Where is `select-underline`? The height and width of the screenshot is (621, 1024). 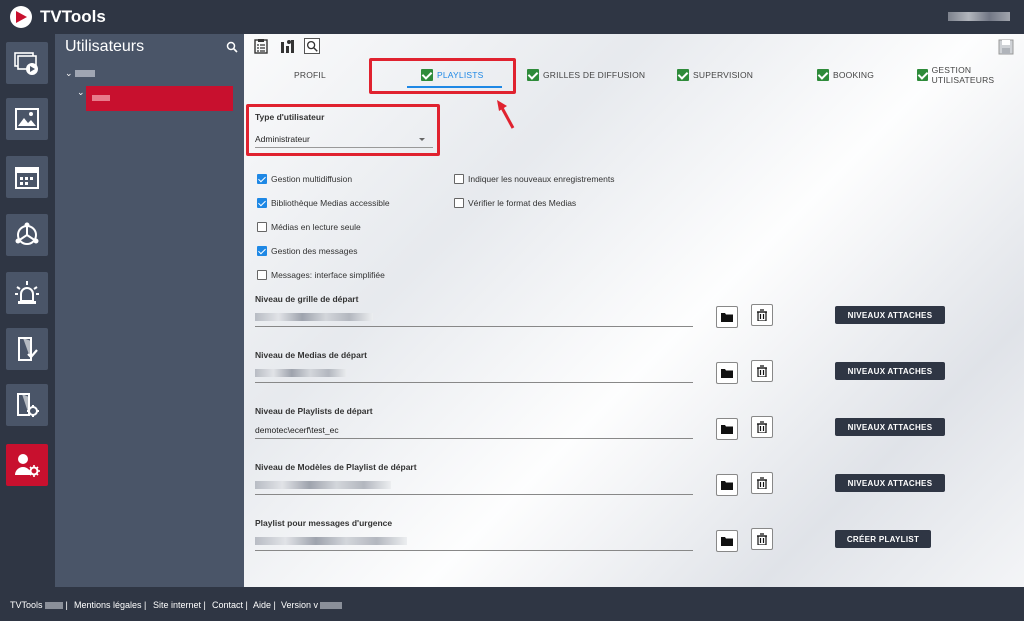 select-underline is located at coordinates (344, 147).